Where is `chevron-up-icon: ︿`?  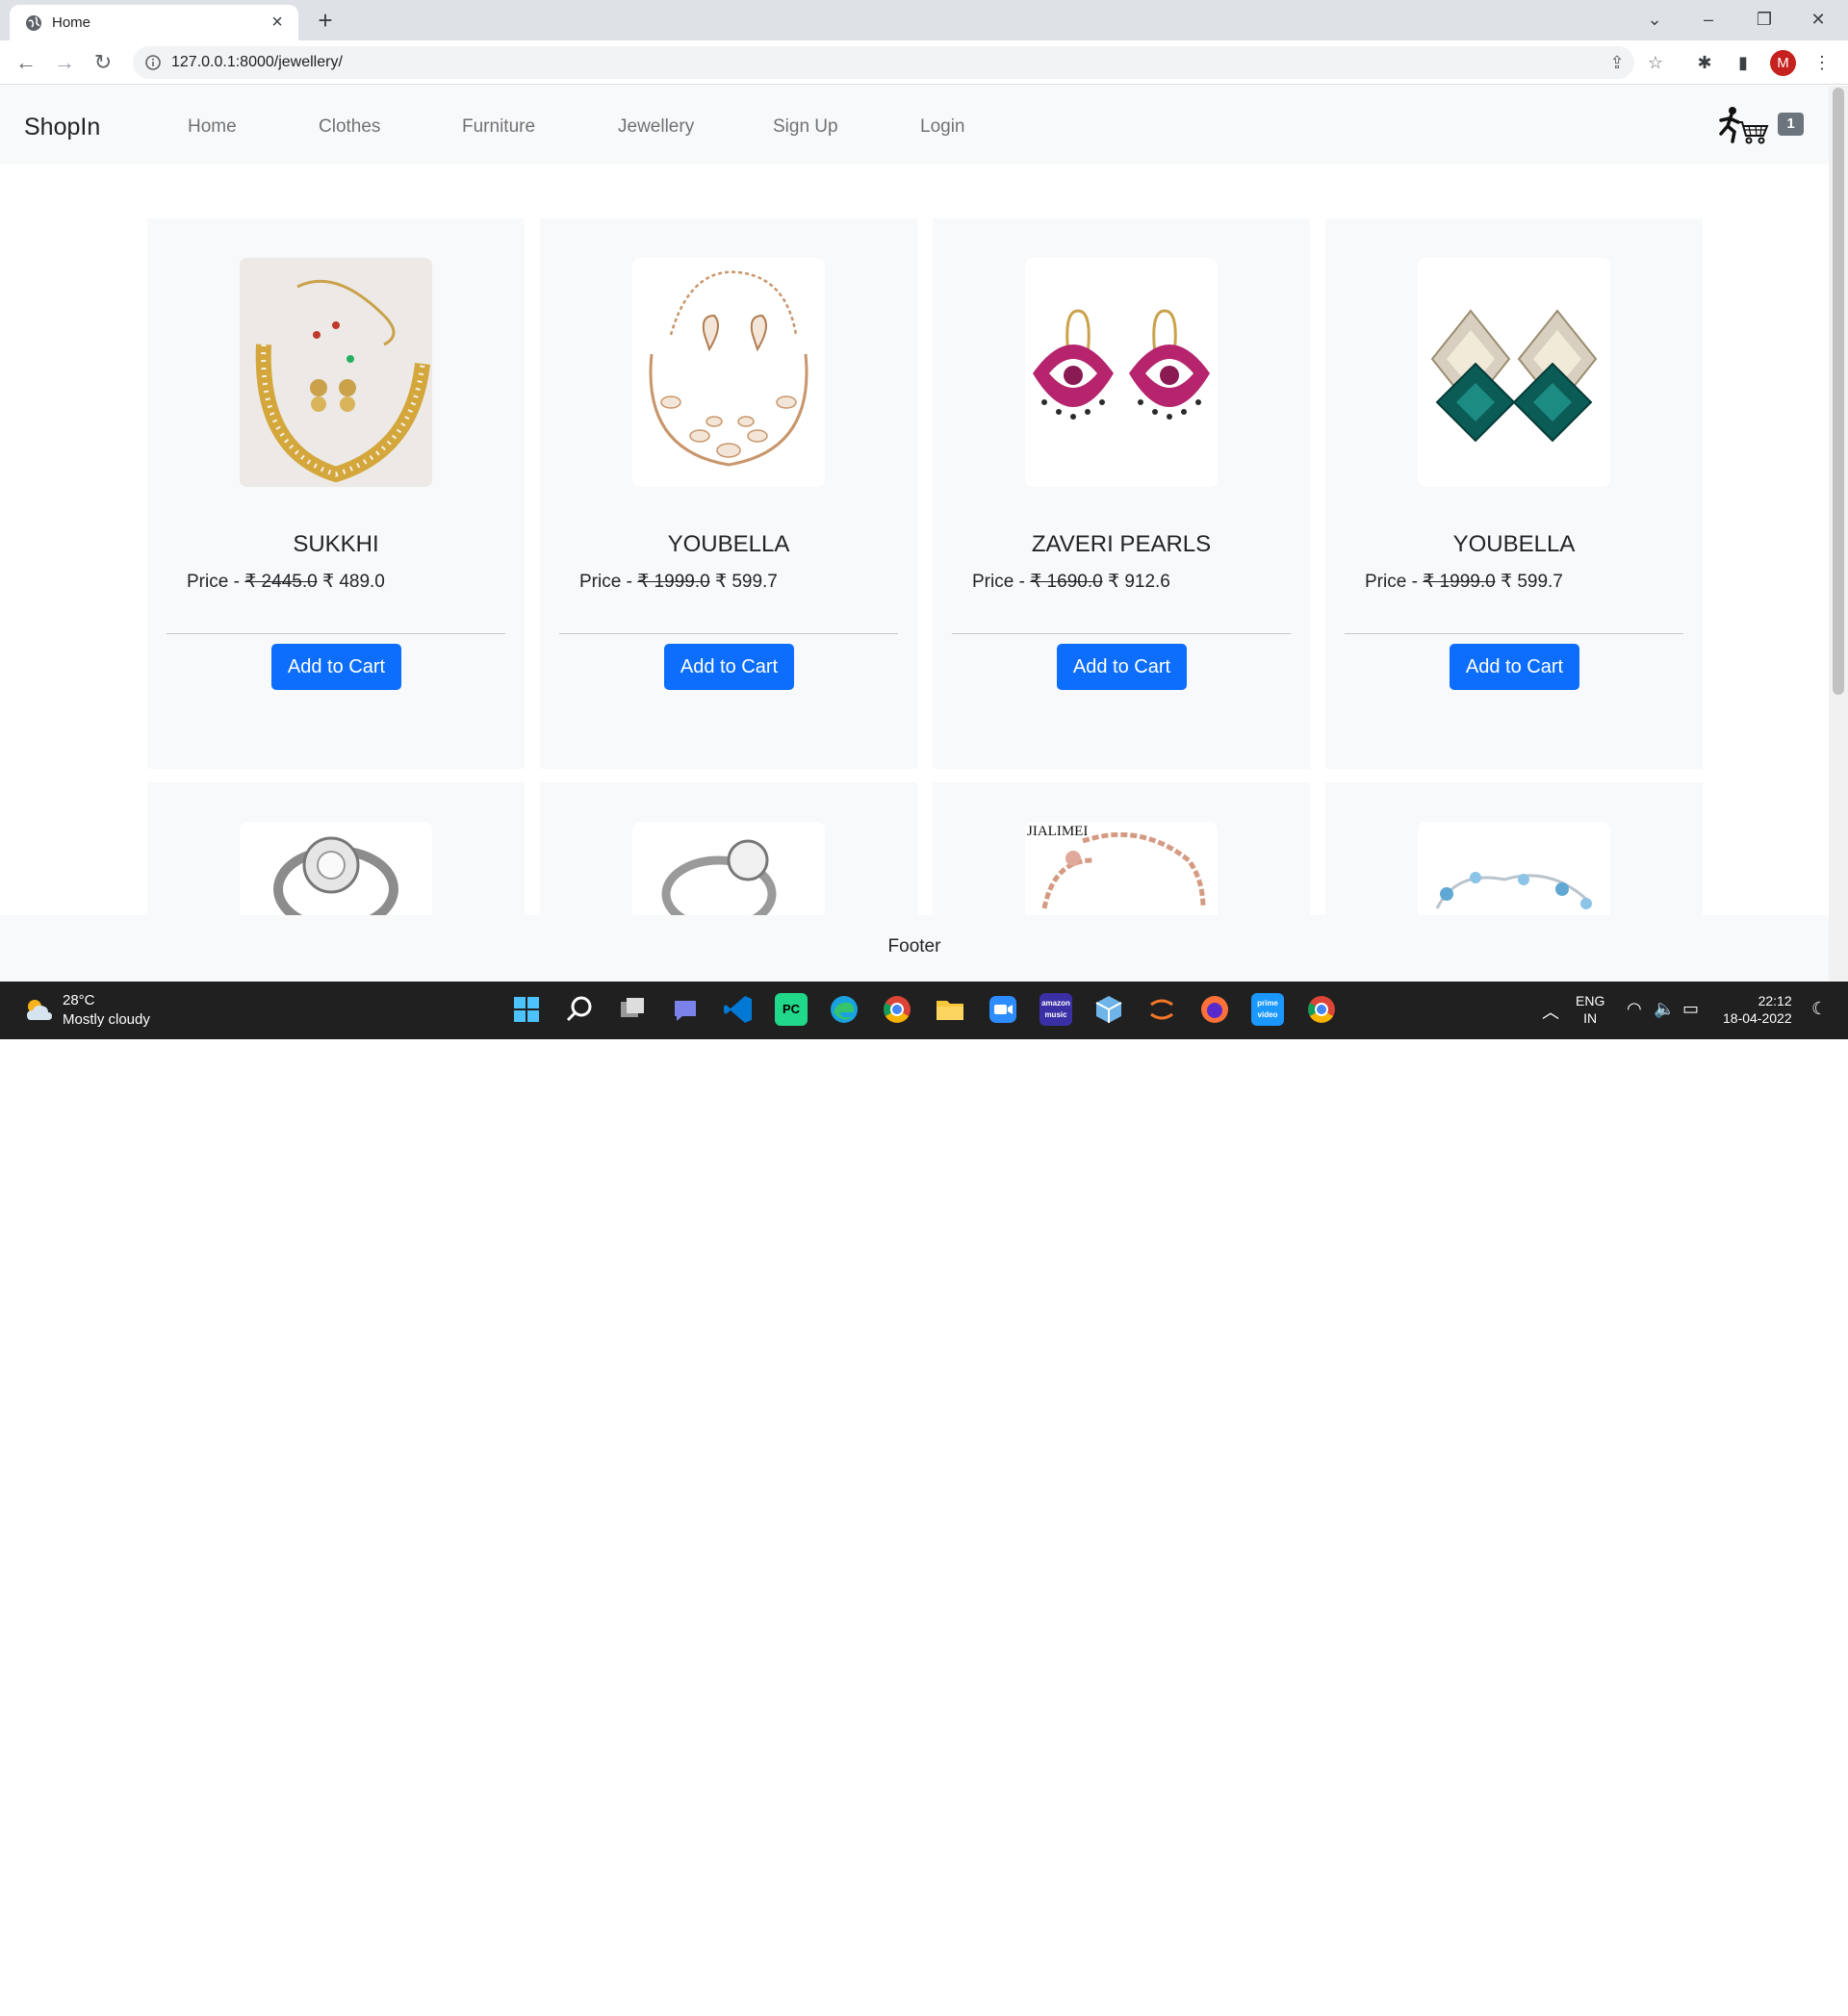
chevron-up-icon: ︿ is located at coordinates (1550, 1011).